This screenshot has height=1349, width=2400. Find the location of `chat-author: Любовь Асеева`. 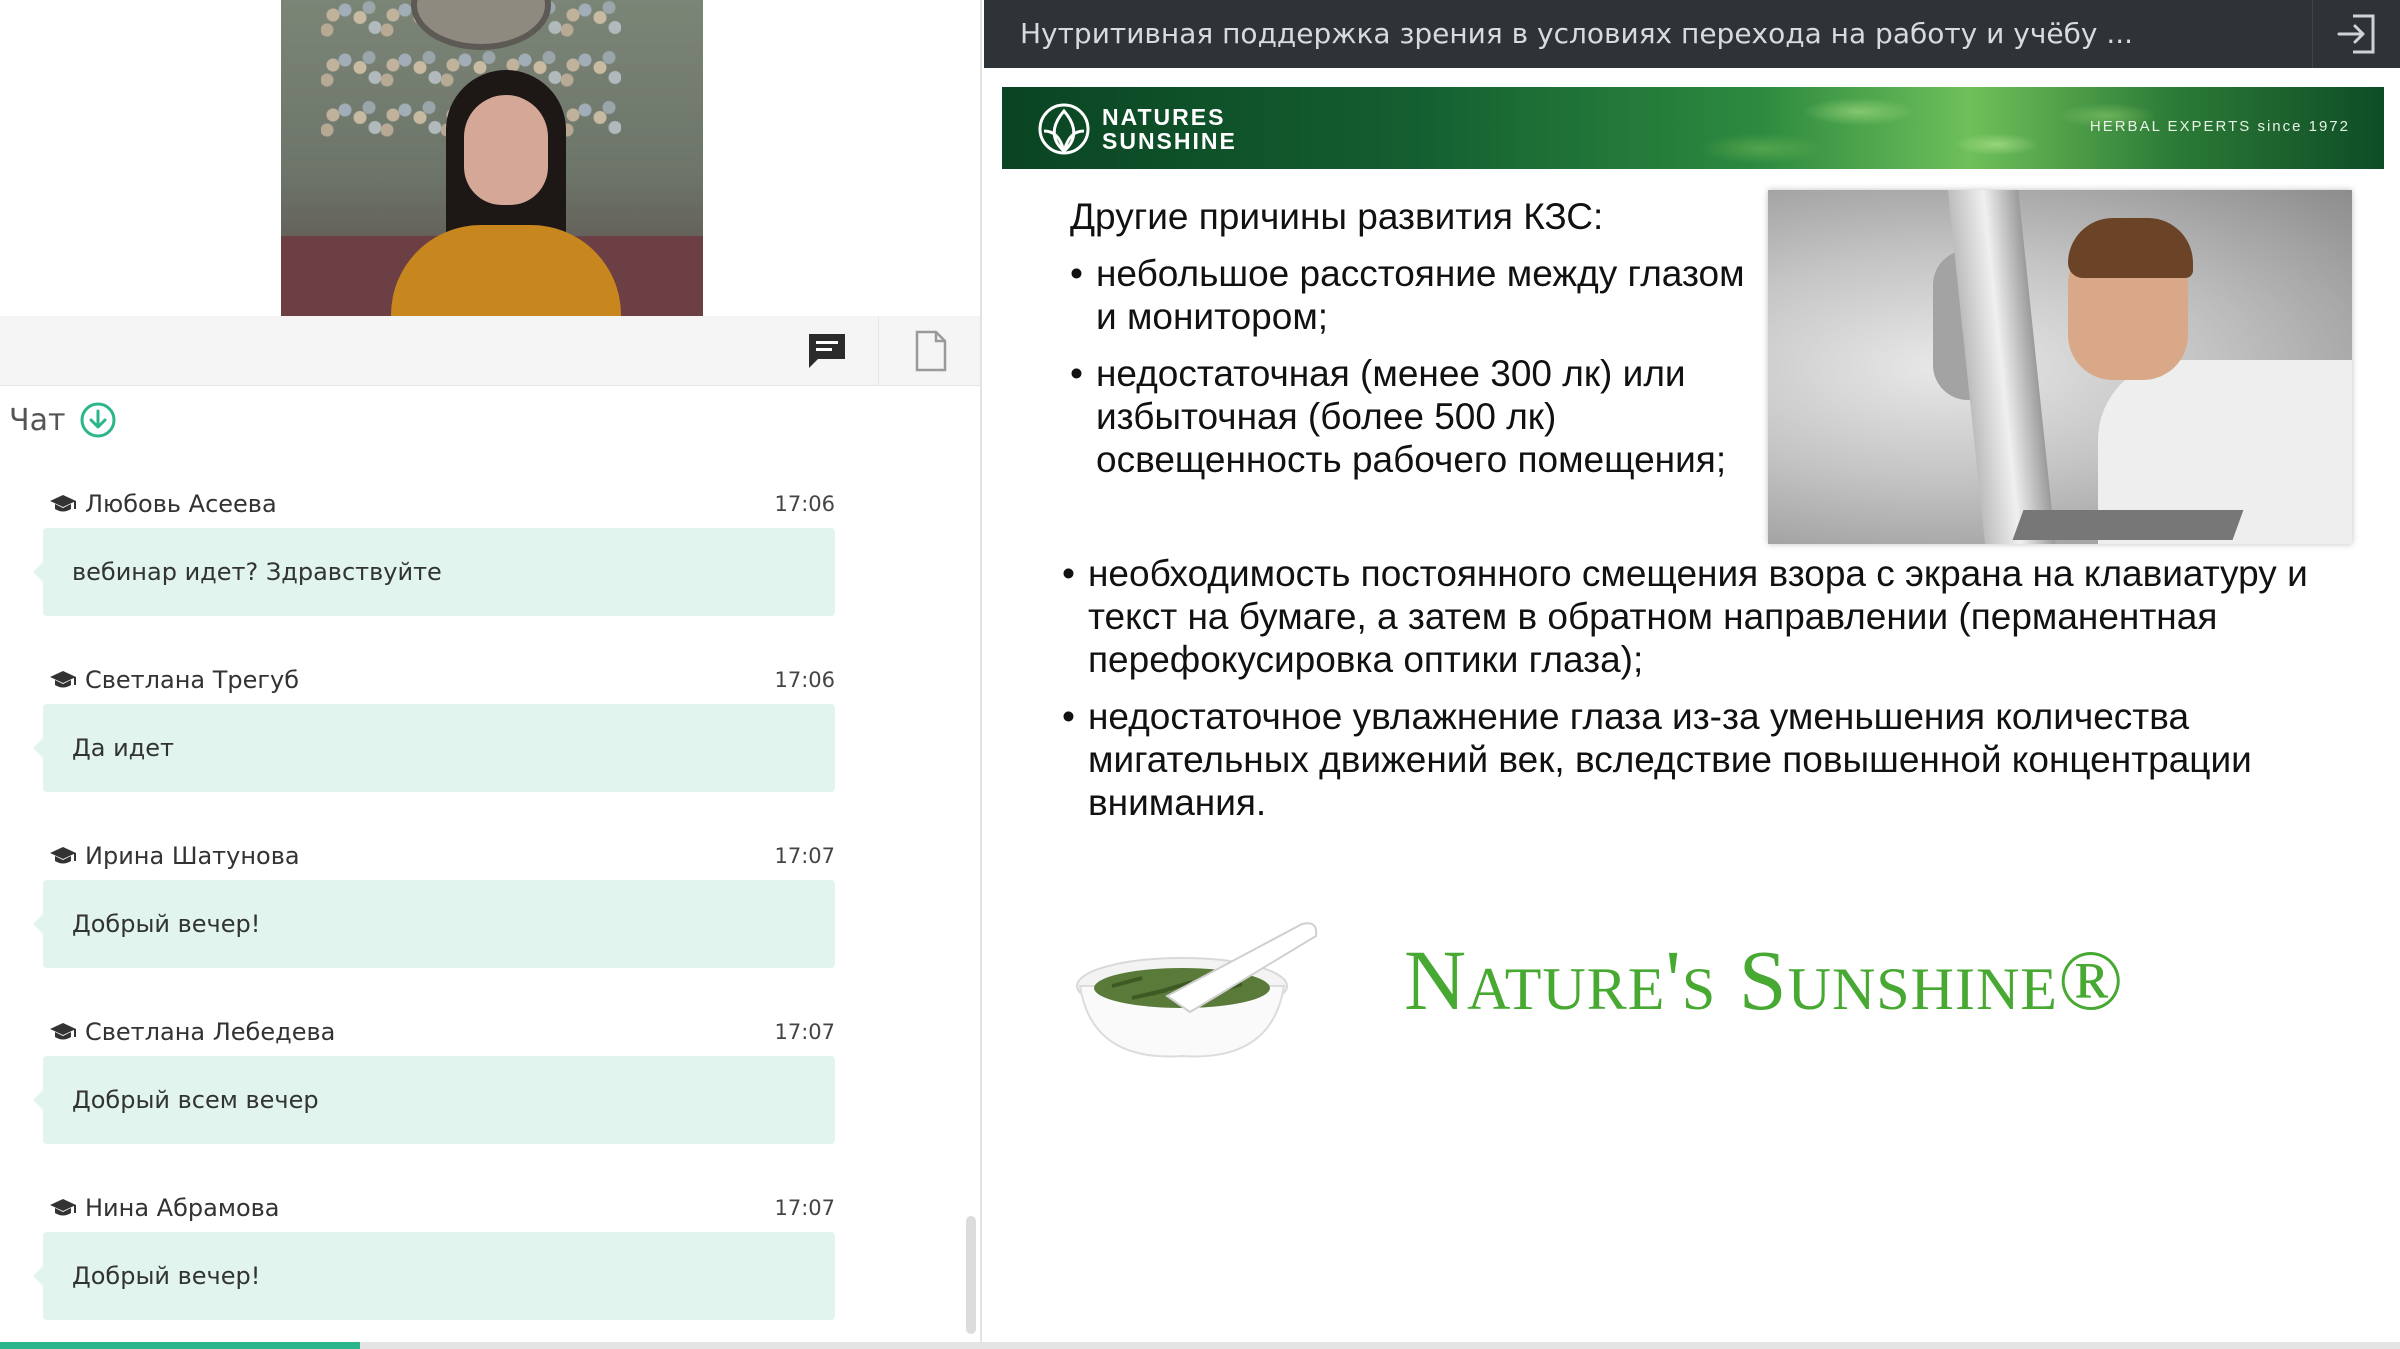

chat-author: Любовь Асеева is located at coordinates (160, 504).